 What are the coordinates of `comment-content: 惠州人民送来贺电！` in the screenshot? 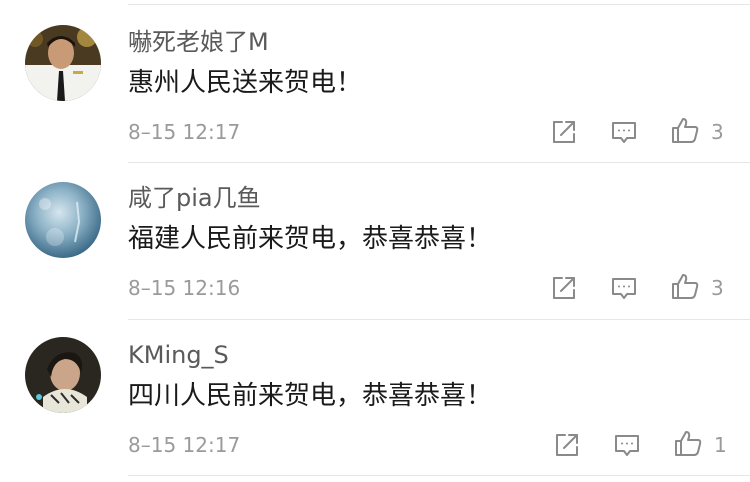 It's located at (245, 83).